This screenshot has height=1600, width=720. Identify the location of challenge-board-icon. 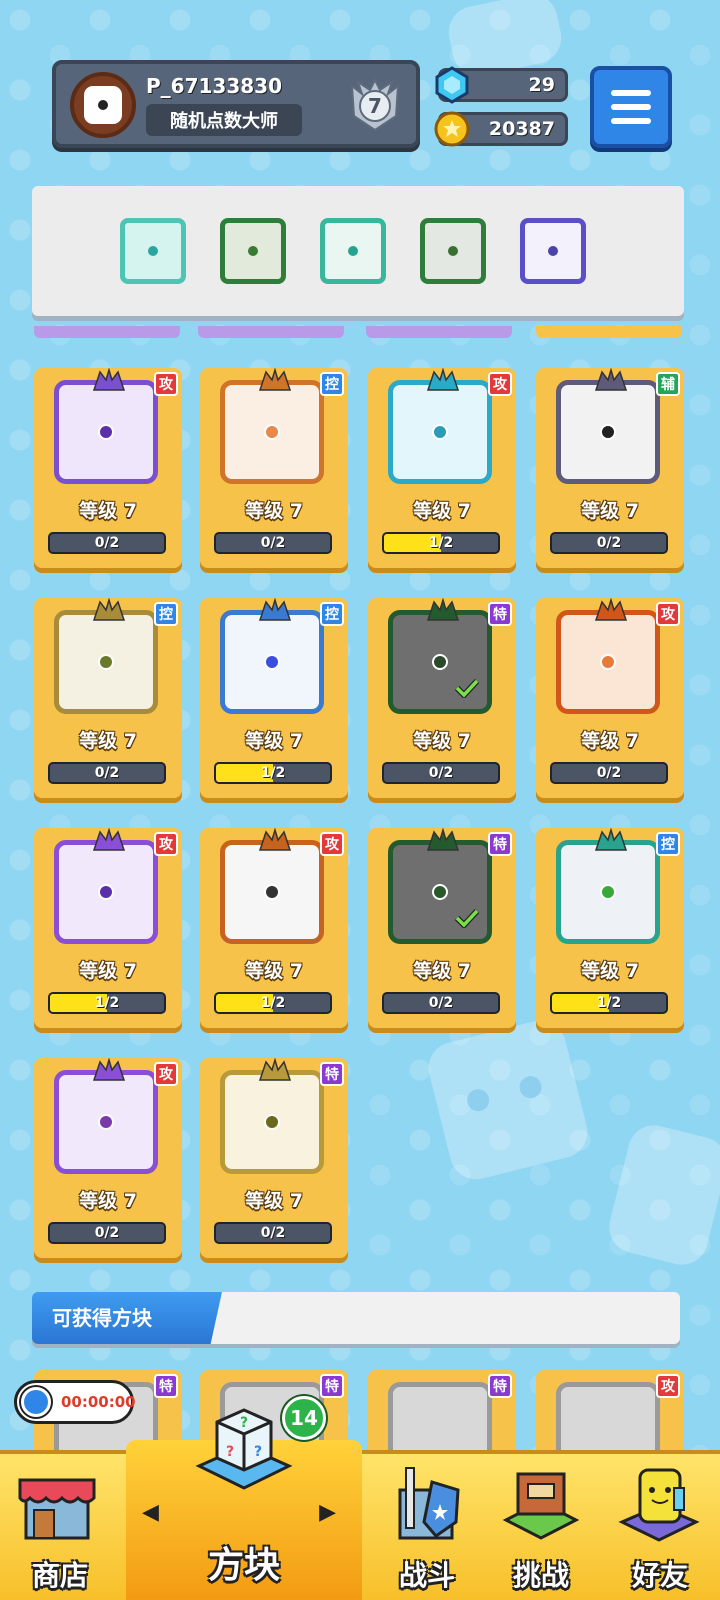
(541, 1506).